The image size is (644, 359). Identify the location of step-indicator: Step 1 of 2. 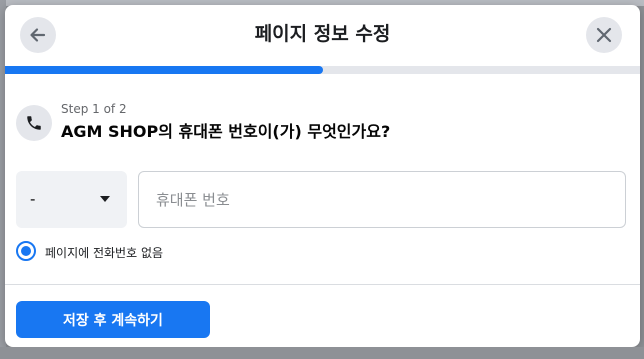
(94, 109).